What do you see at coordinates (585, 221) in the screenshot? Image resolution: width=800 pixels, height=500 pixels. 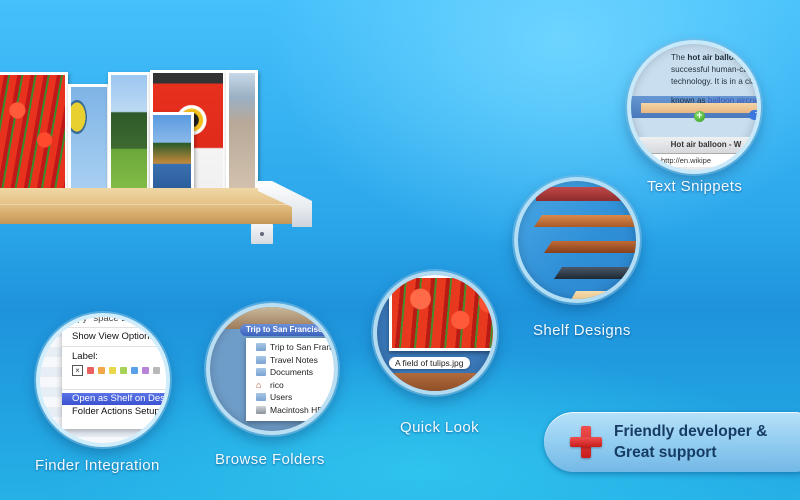 I see `shelf-design-cherry` at bounding box center [585, 221].